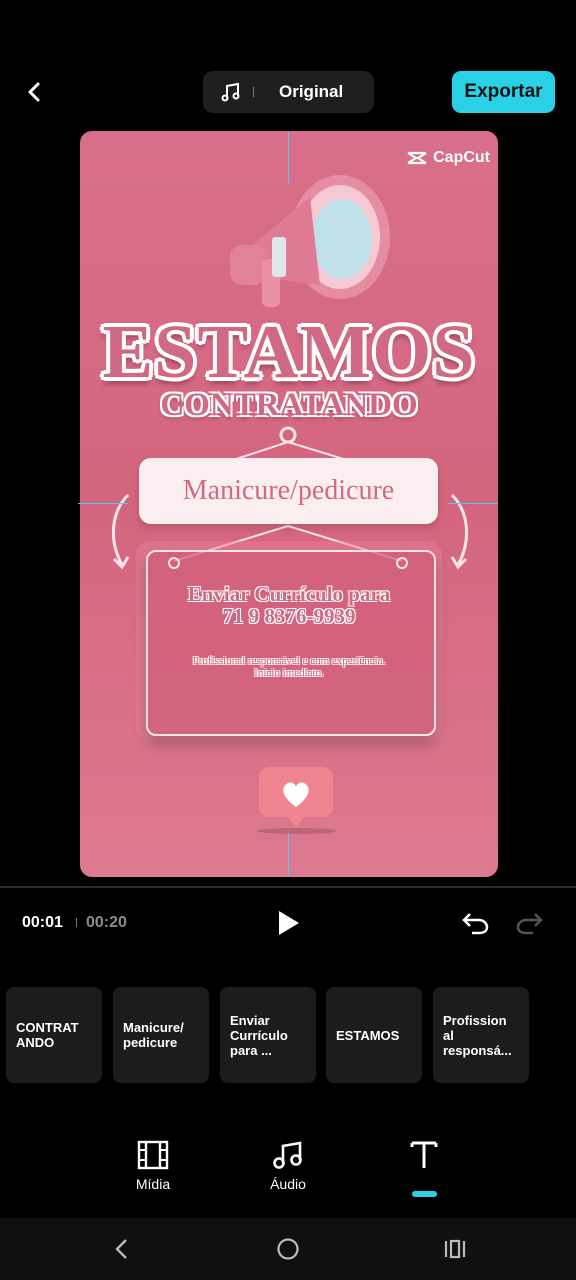  I want to click on tab-audio-label: Áudio, so click(288, 1184).